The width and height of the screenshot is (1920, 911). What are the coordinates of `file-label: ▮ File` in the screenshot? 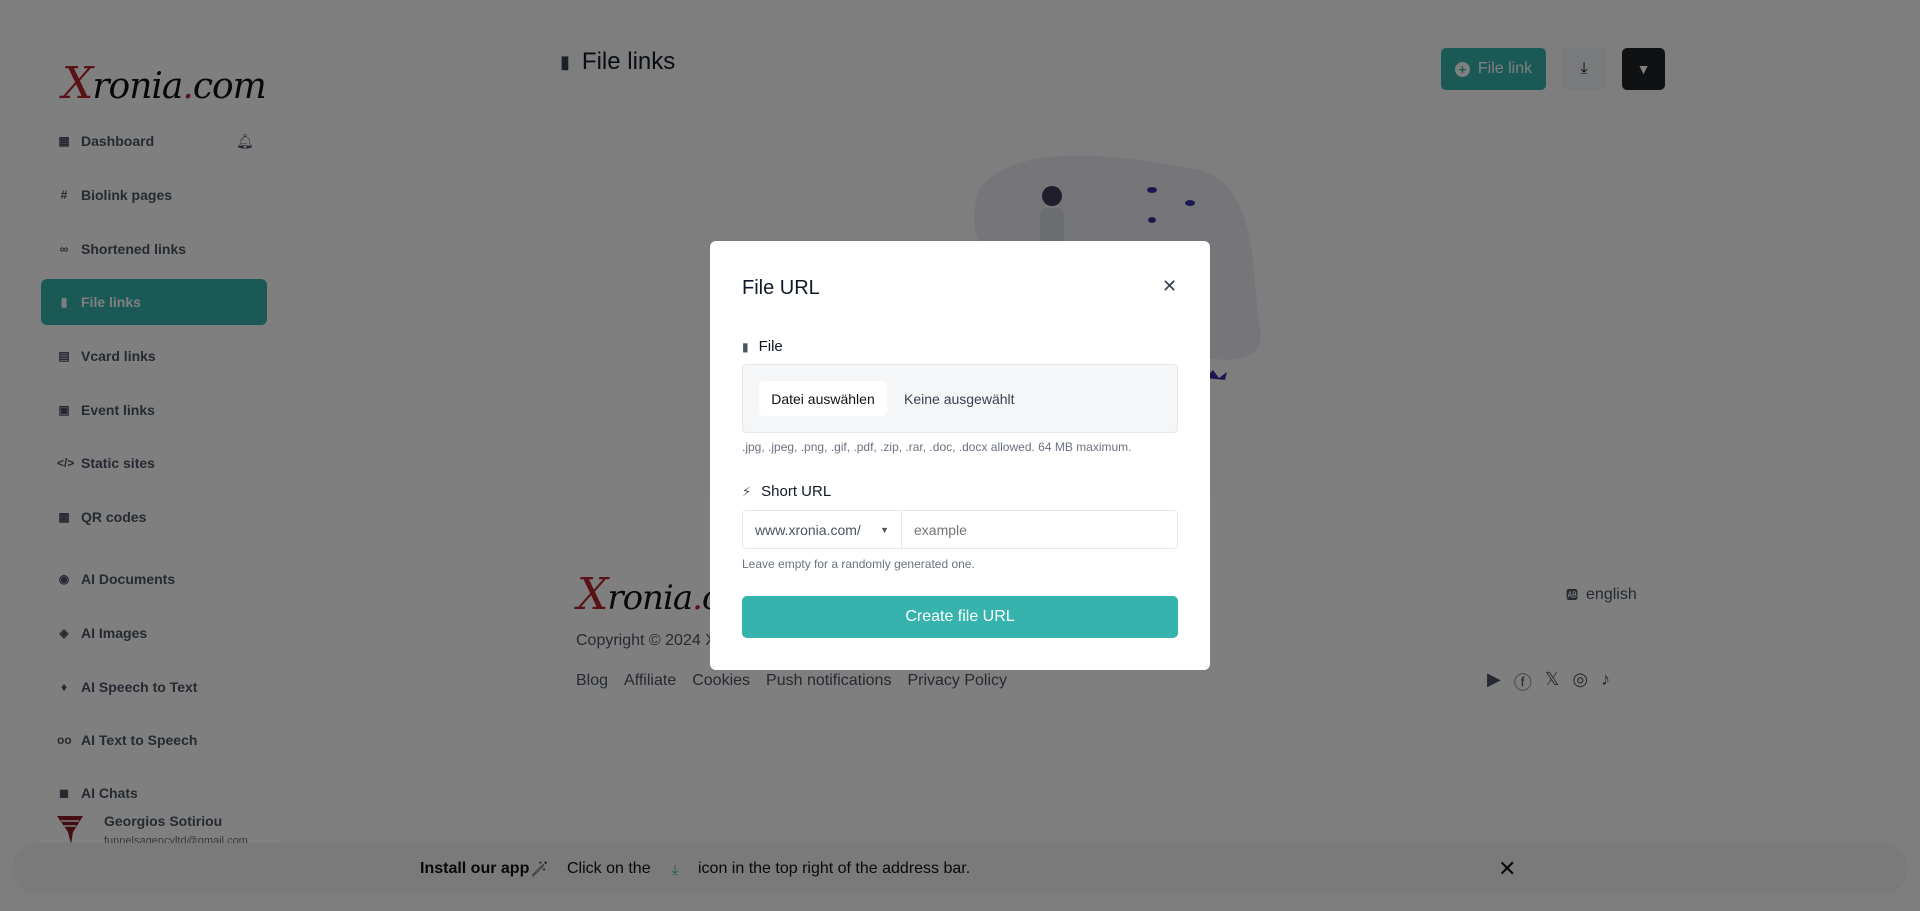 It's located at (762, 346).